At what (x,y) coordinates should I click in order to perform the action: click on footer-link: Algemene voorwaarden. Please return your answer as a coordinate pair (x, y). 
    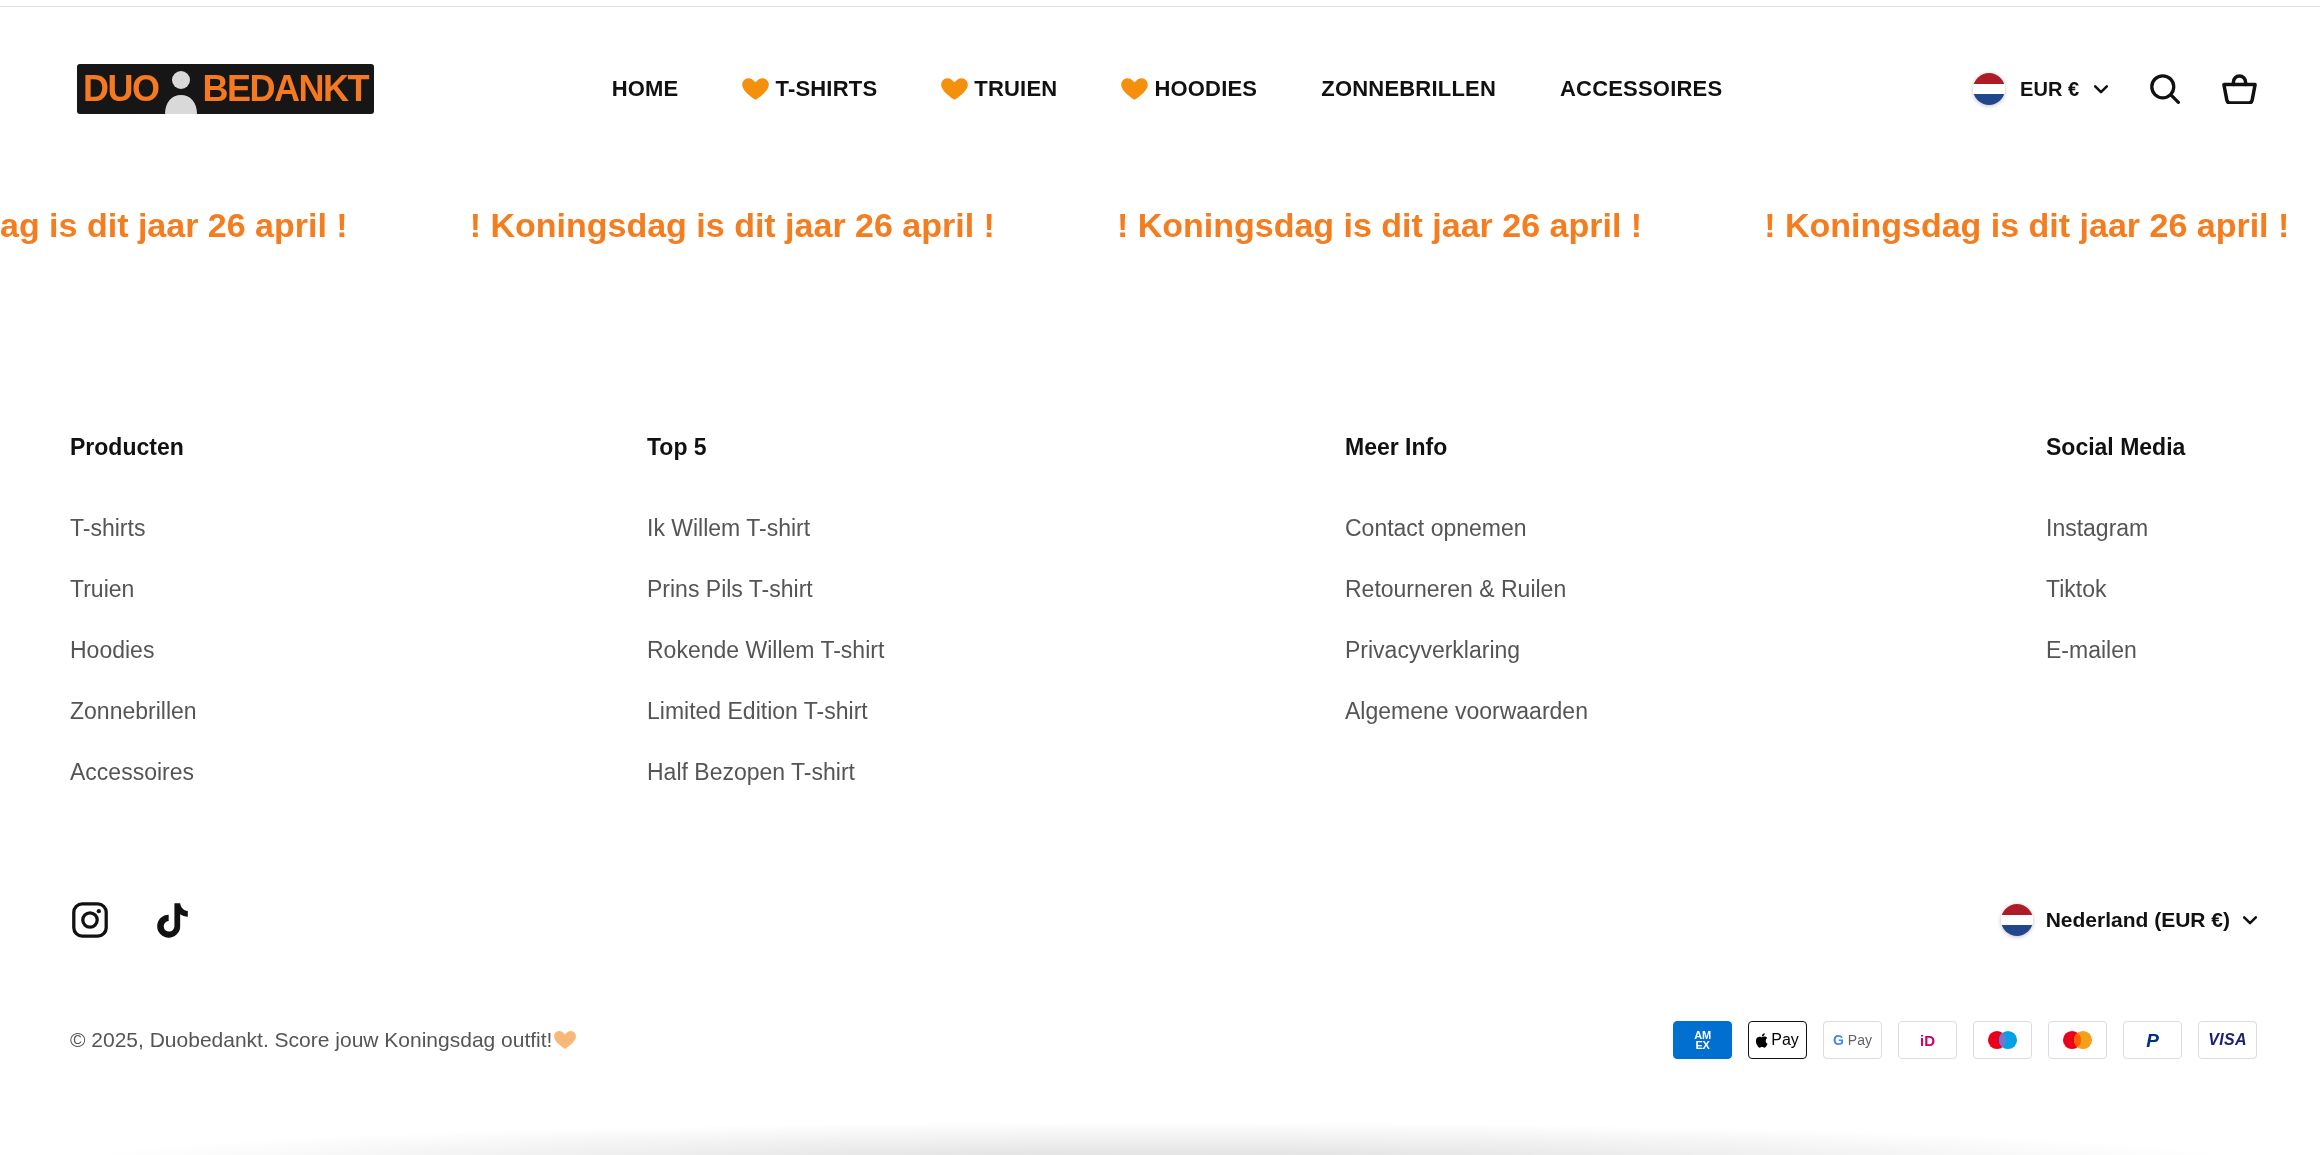
    Looking at the image, I should click on (1466, 711).